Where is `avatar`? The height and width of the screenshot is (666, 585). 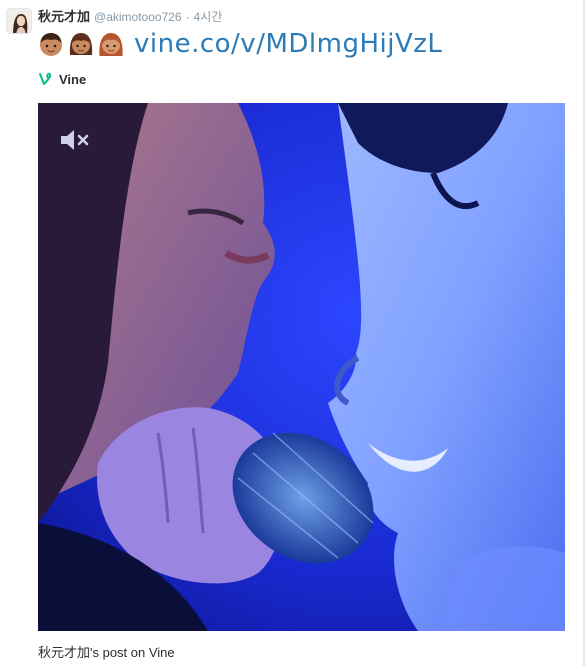 avatar is located at coordinates (19, 21).